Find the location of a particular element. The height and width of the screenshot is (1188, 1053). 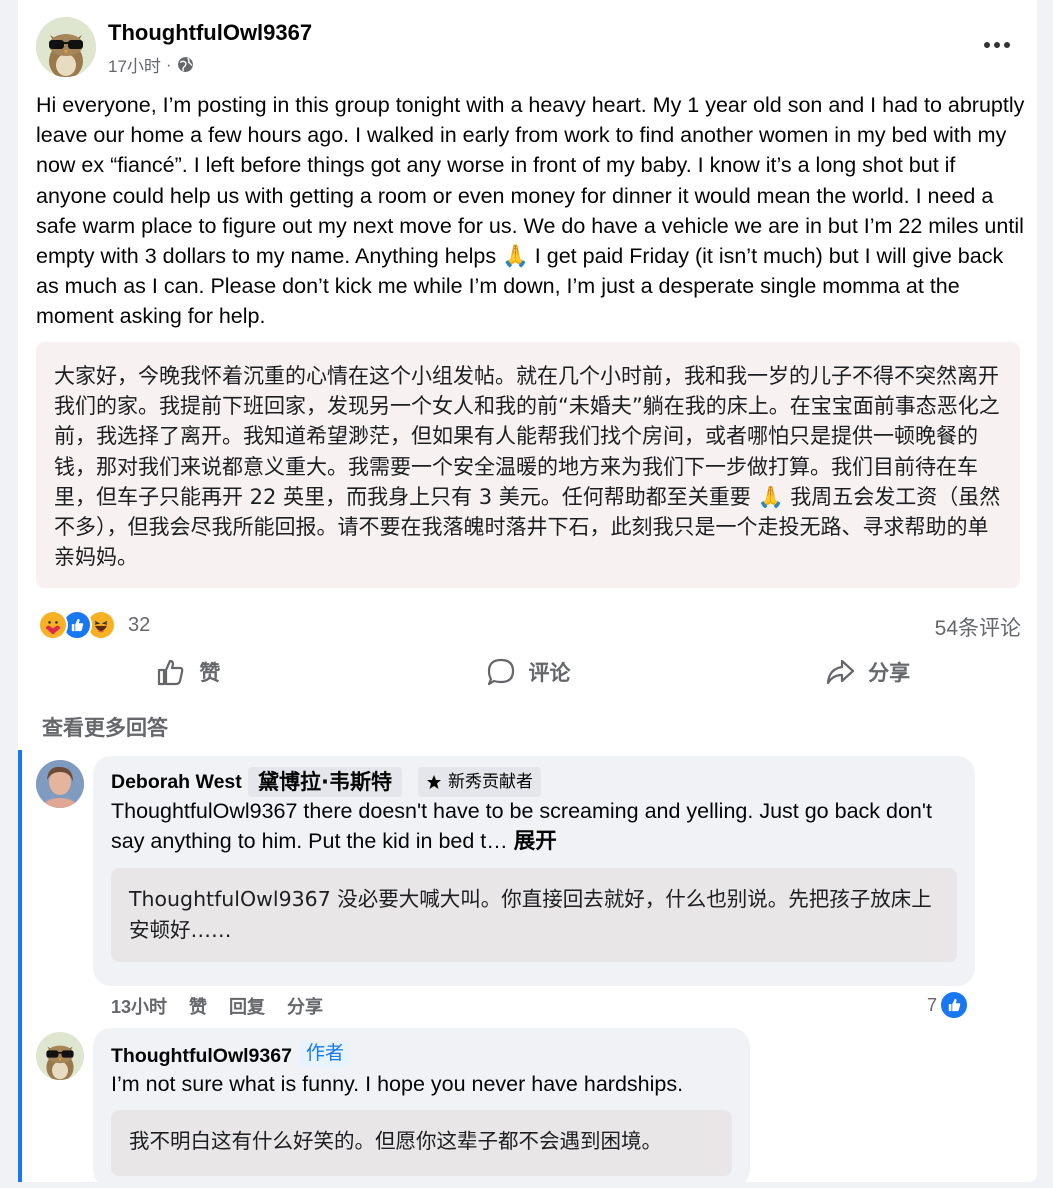

share-arrow-icon is located at coordinates (841, 672).